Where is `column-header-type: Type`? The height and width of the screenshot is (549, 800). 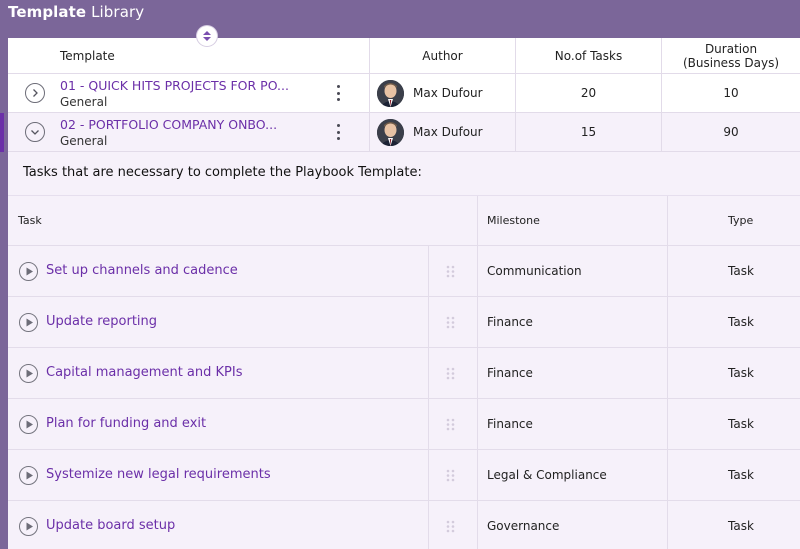 column-header-type: Type is located at coordinates (740, 220).